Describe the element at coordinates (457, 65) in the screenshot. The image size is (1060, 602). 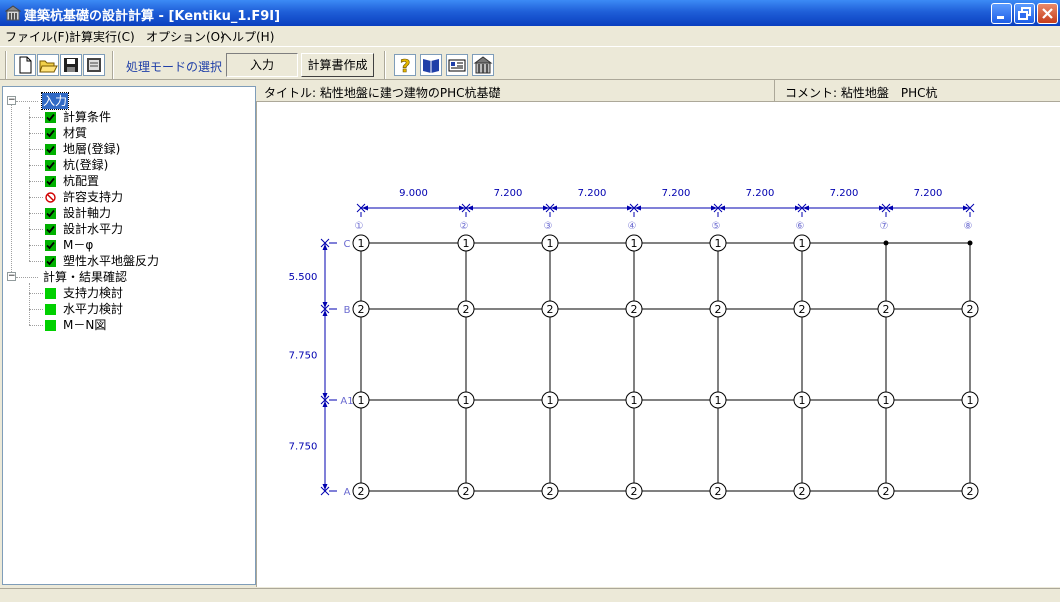
I see `about-button` at that location.